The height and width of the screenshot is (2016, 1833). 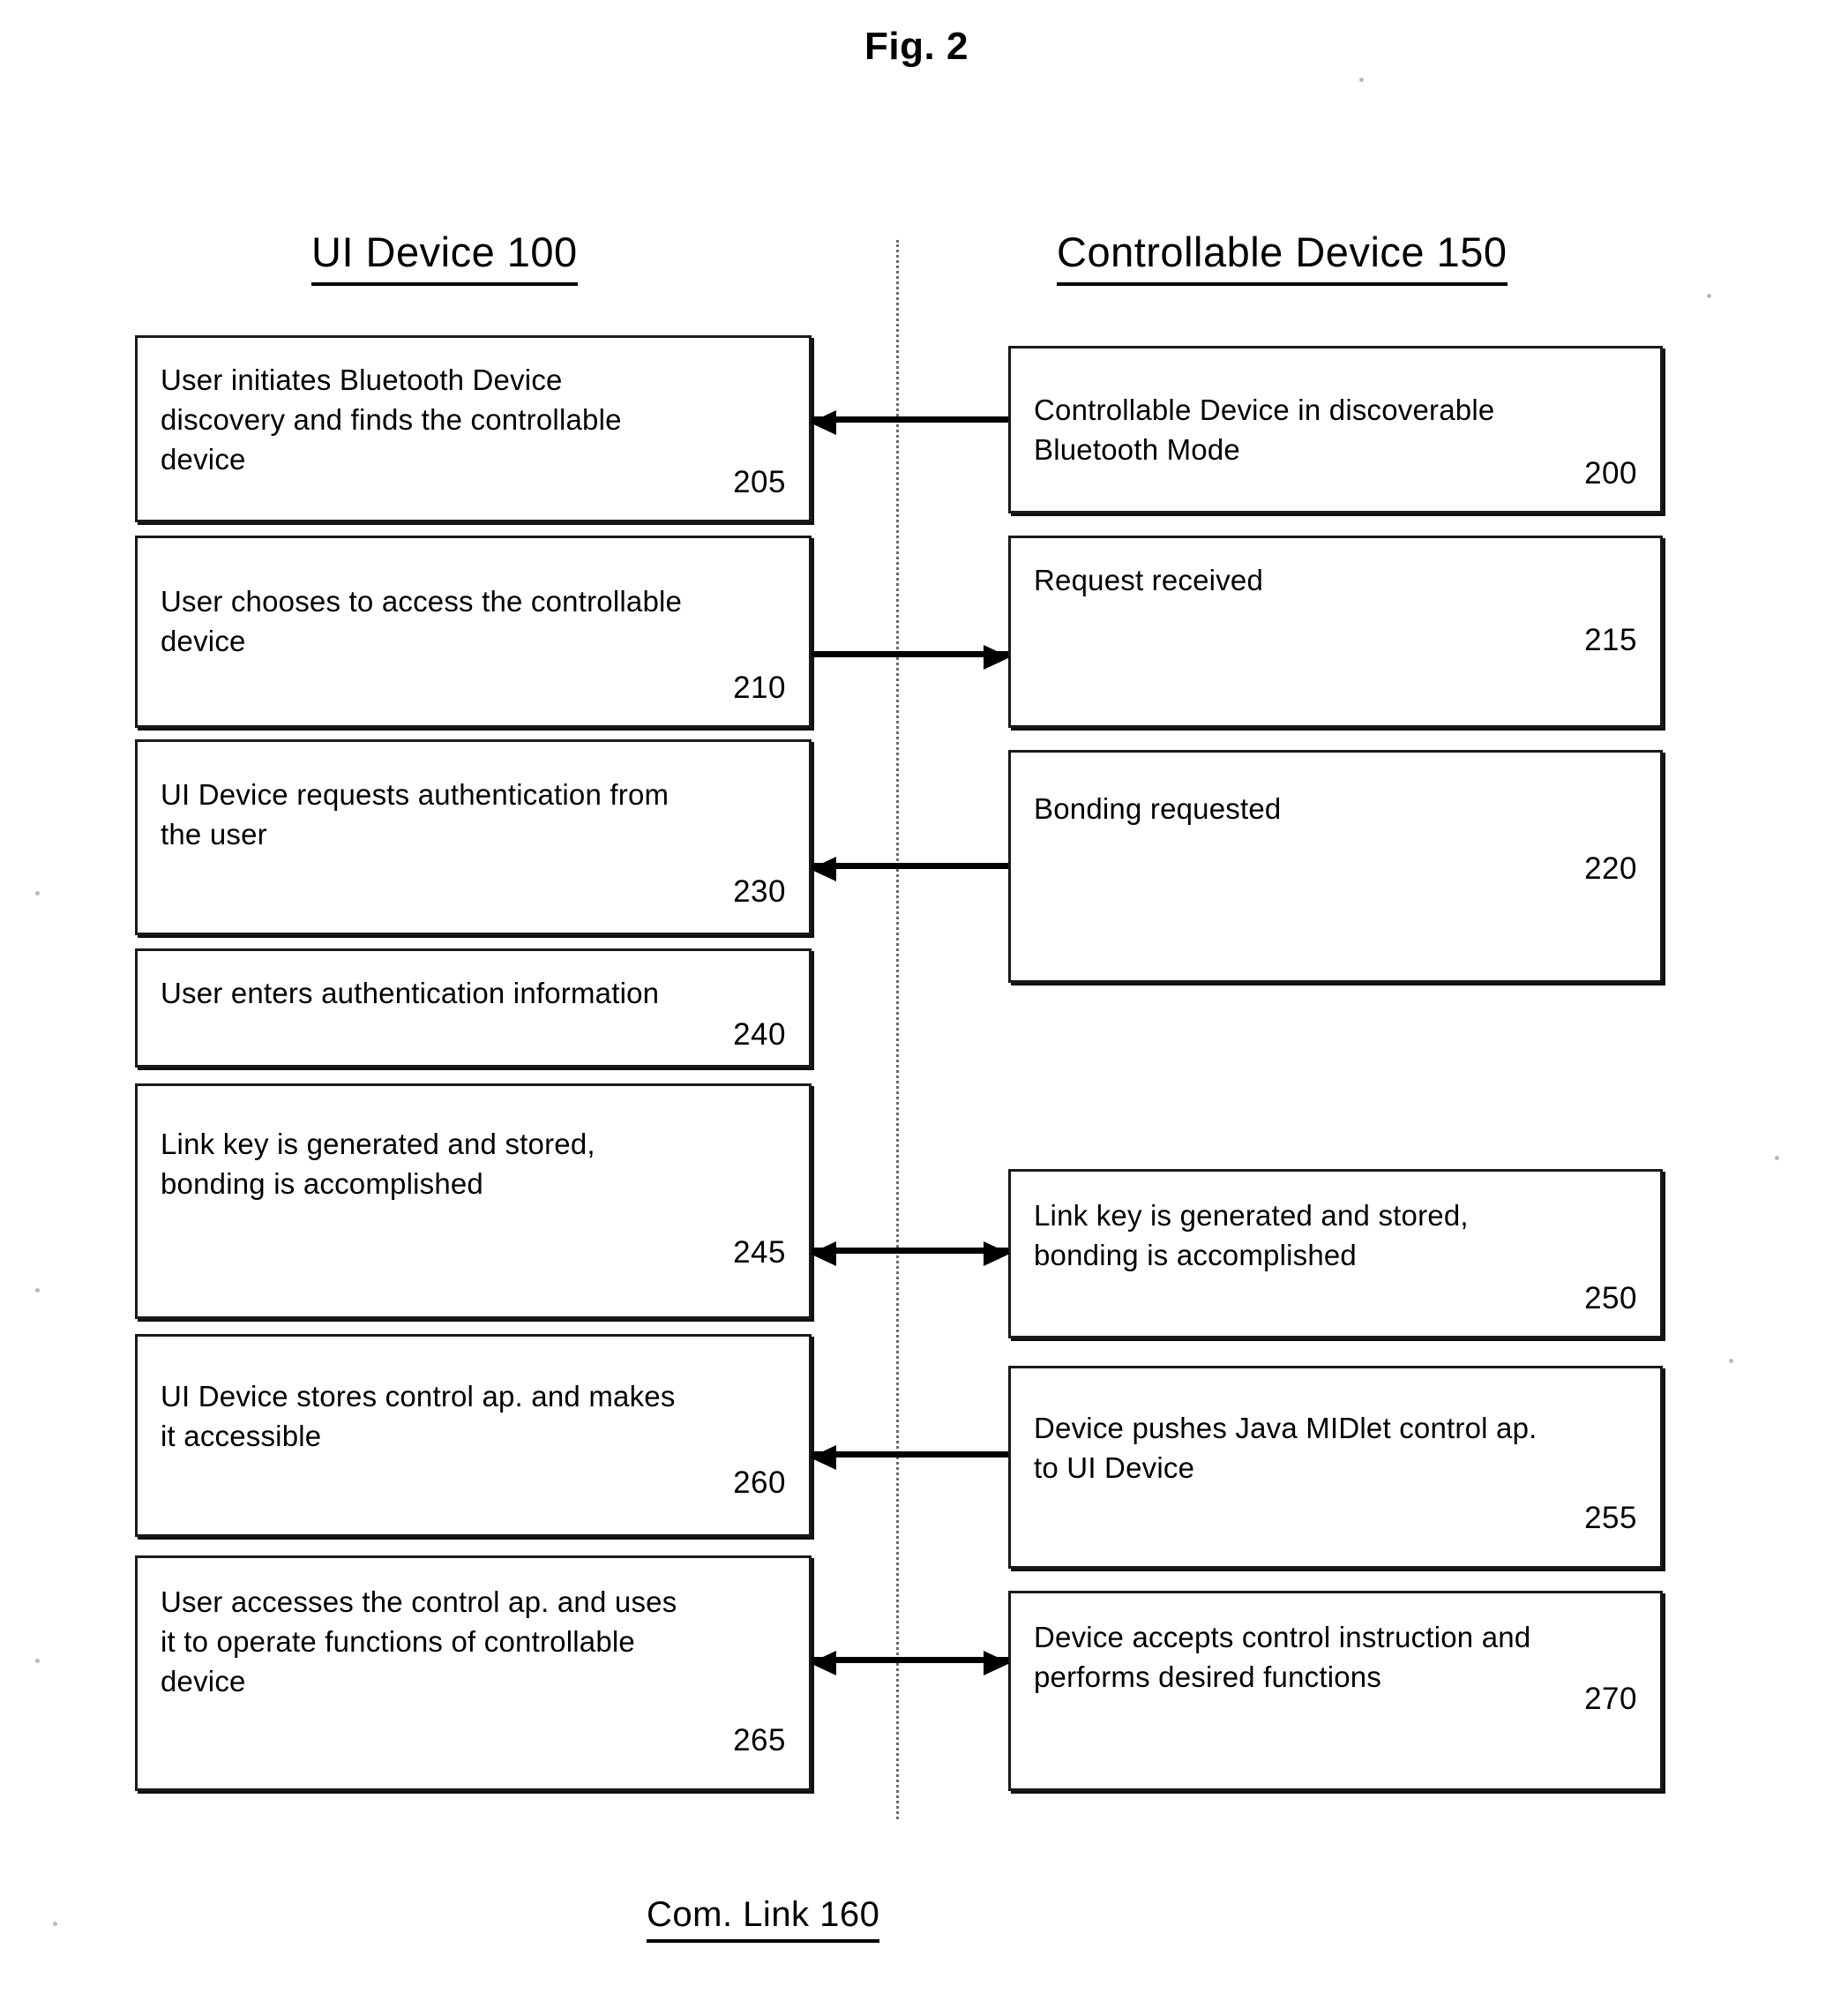 I want to click on process-box-220-number: 220, so click(x=1610, y=869).